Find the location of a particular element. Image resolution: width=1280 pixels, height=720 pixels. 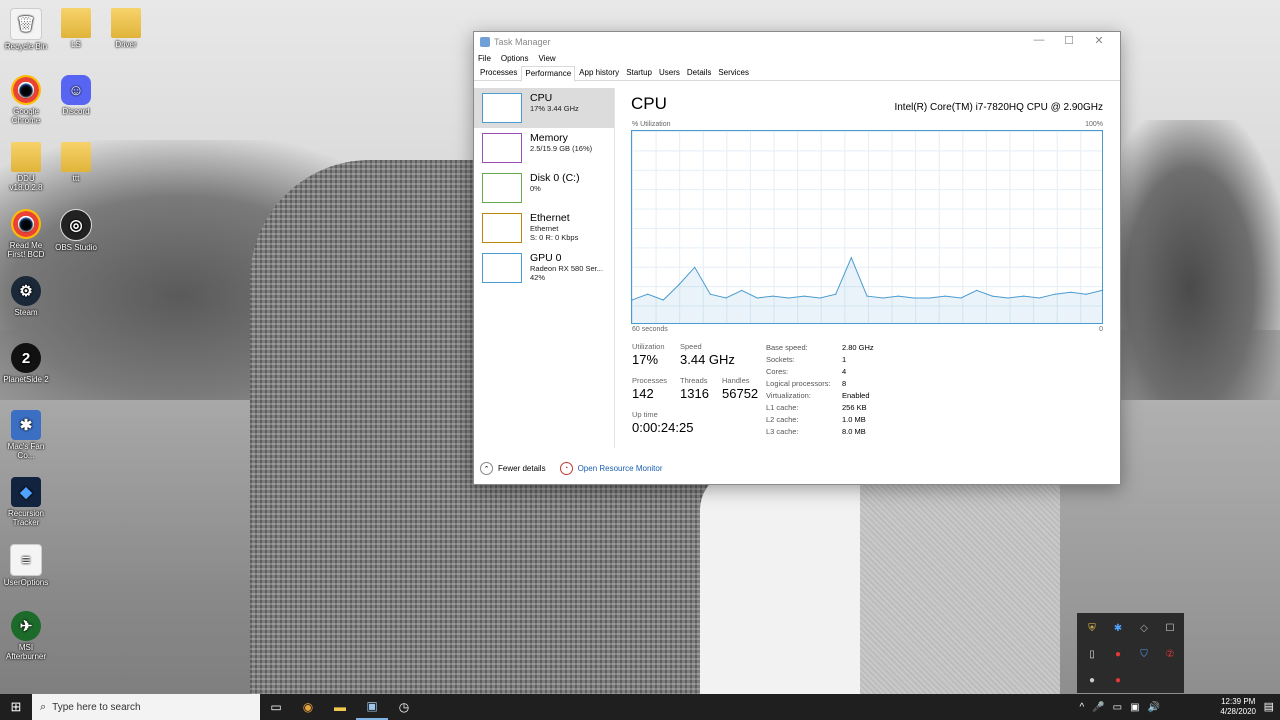

fewer-details-link: Fewer details is located at coordinates (522, 468).